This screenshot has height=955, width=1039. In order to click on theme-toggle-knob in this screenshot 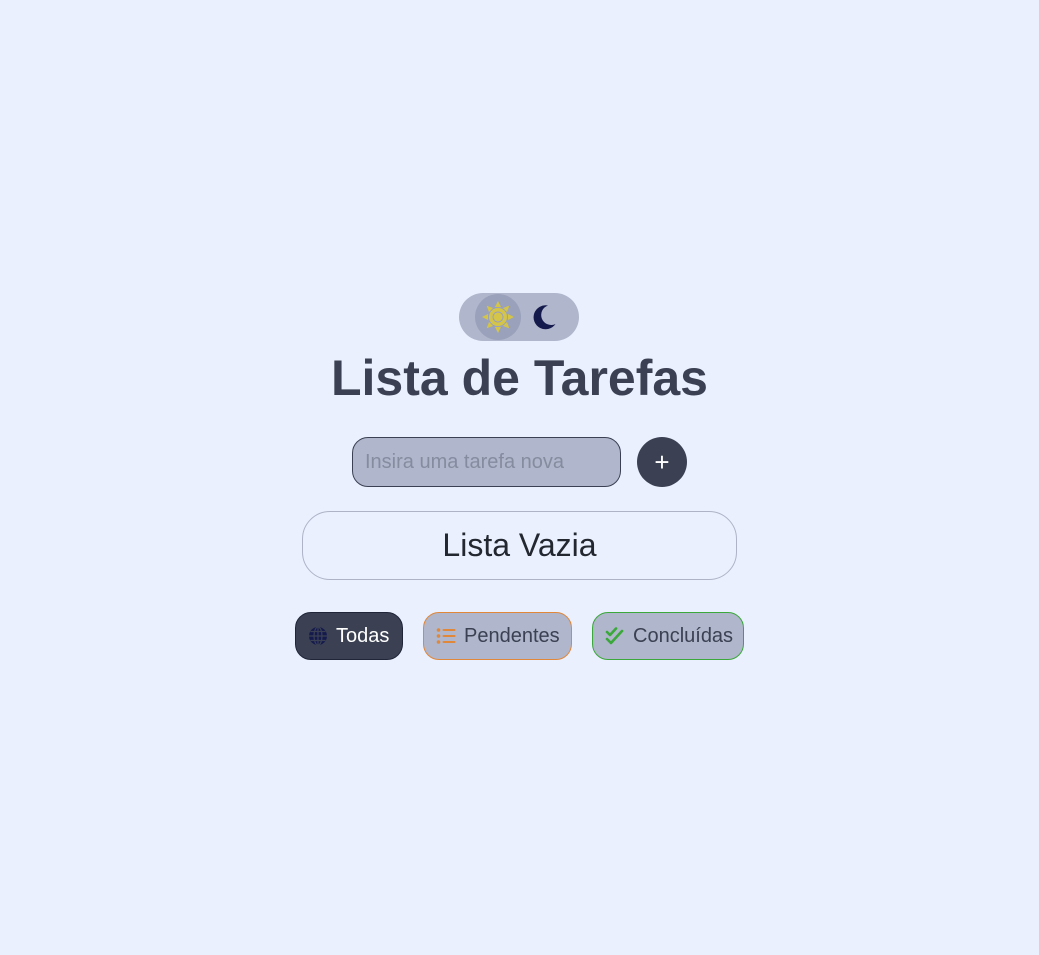, I will do `click(498, 317)`.